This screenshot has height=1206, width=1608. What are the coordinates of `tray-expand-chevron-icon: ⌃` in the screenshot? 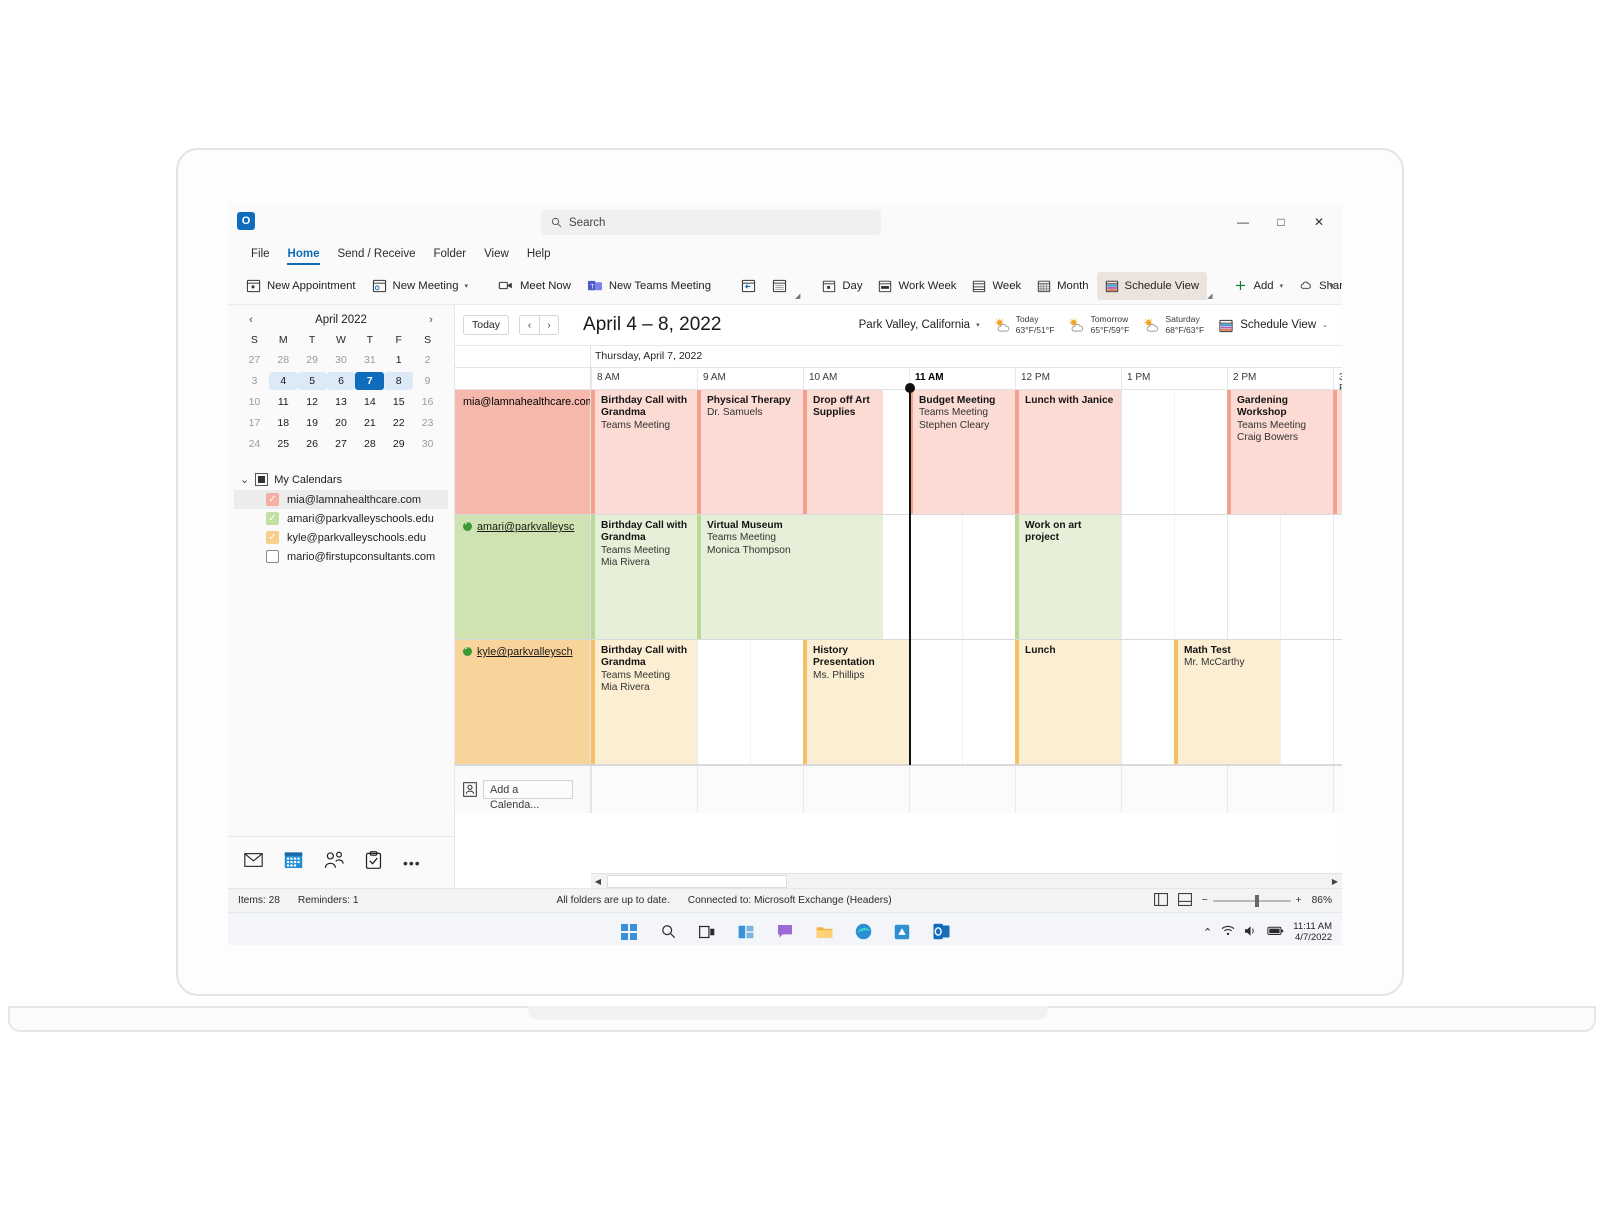 It's located at (1207, 932).